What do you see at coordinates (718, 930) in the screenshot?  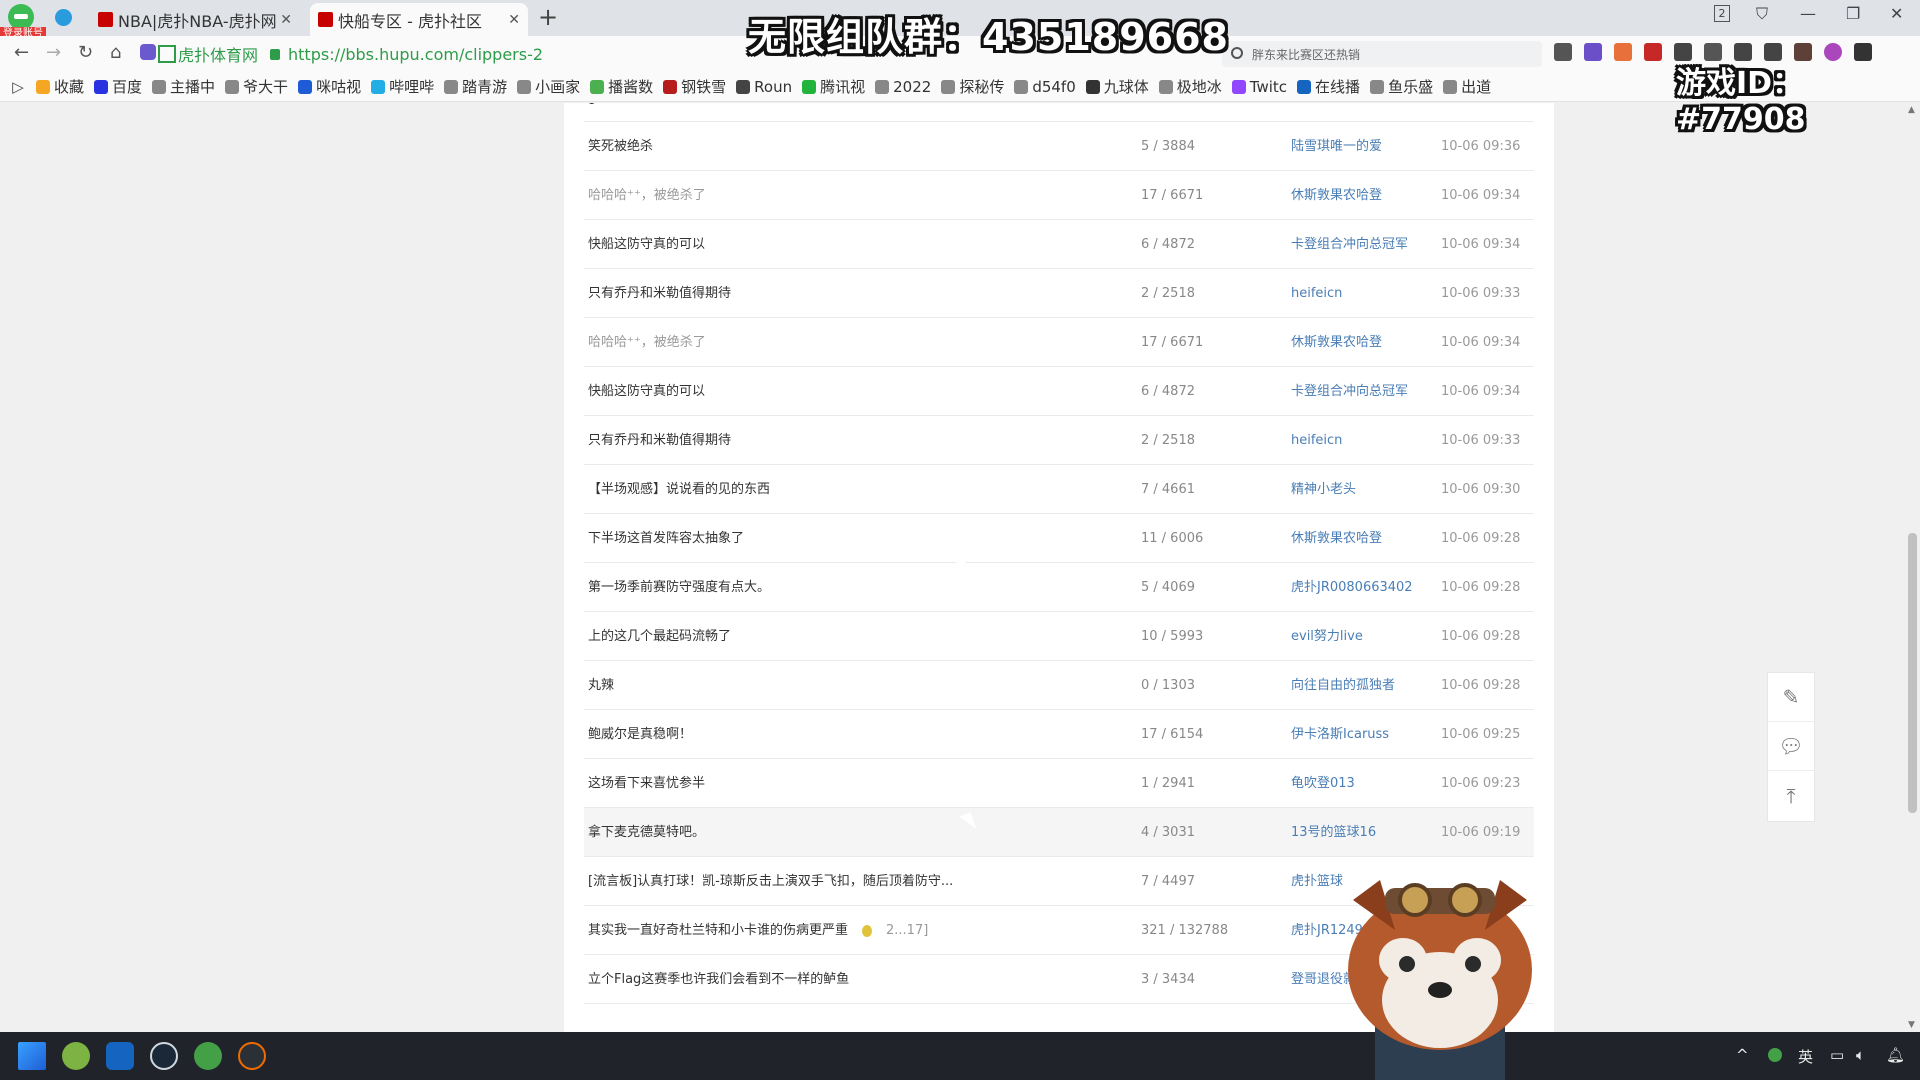 I see `thread-title: 其实我一直好奇杜兰特和小卡谁的伤病更严重` at bounding box center [718, 930].